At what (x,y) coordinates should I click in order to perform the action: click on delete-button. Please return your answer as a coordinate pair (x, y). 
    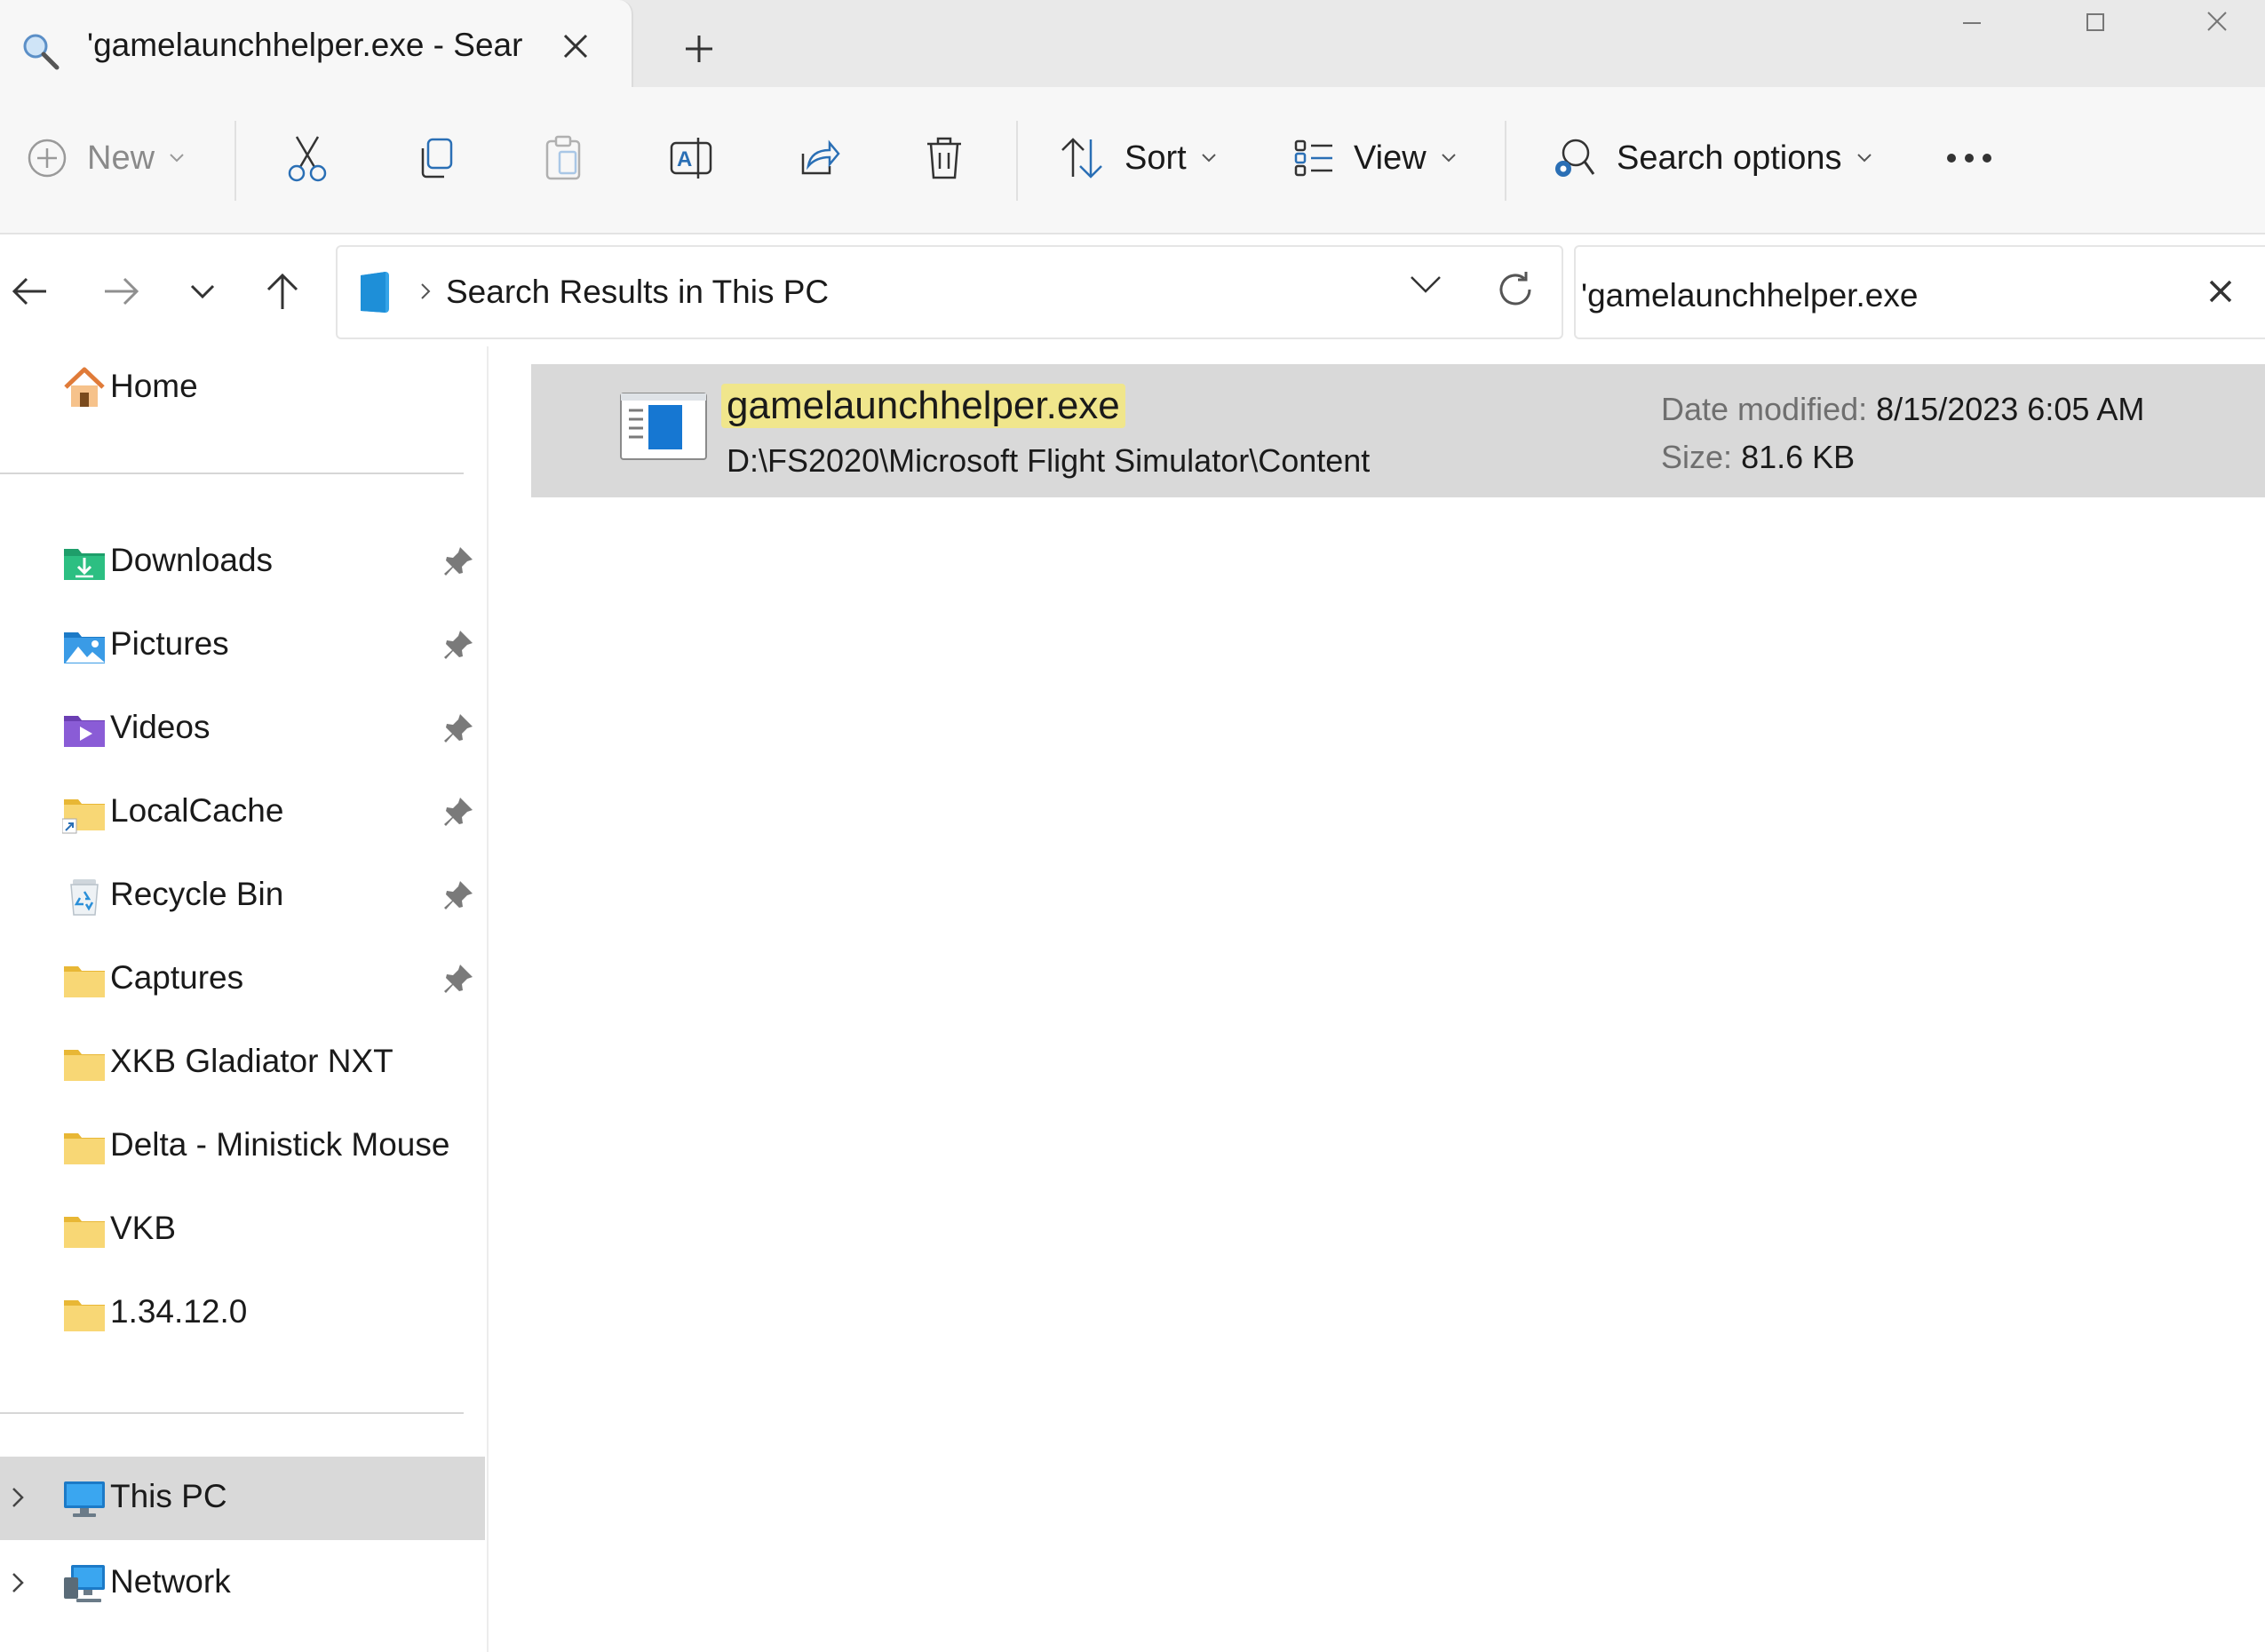
    Looking at the image, I should click on (944, 158).